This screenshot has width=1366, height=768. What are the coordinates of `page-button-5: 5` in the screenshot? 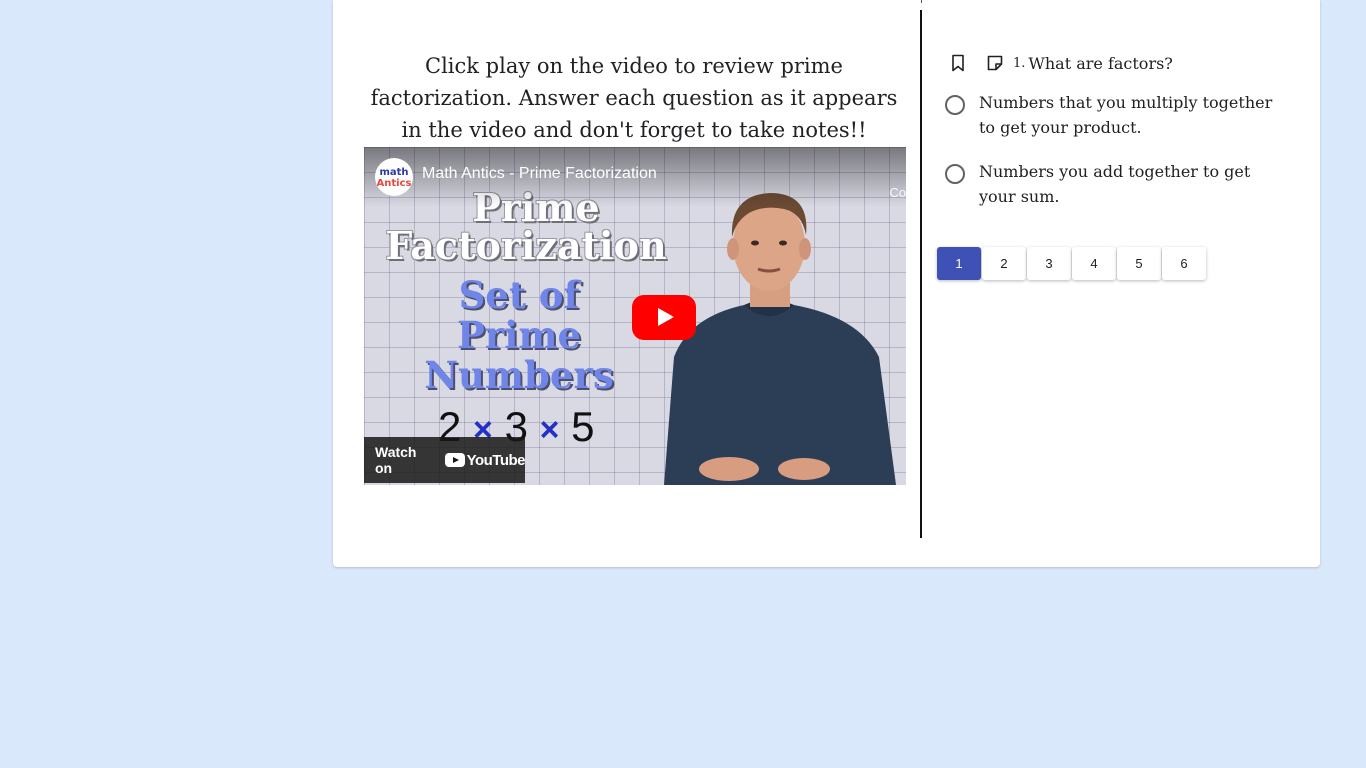 It's located at (1139, 263).